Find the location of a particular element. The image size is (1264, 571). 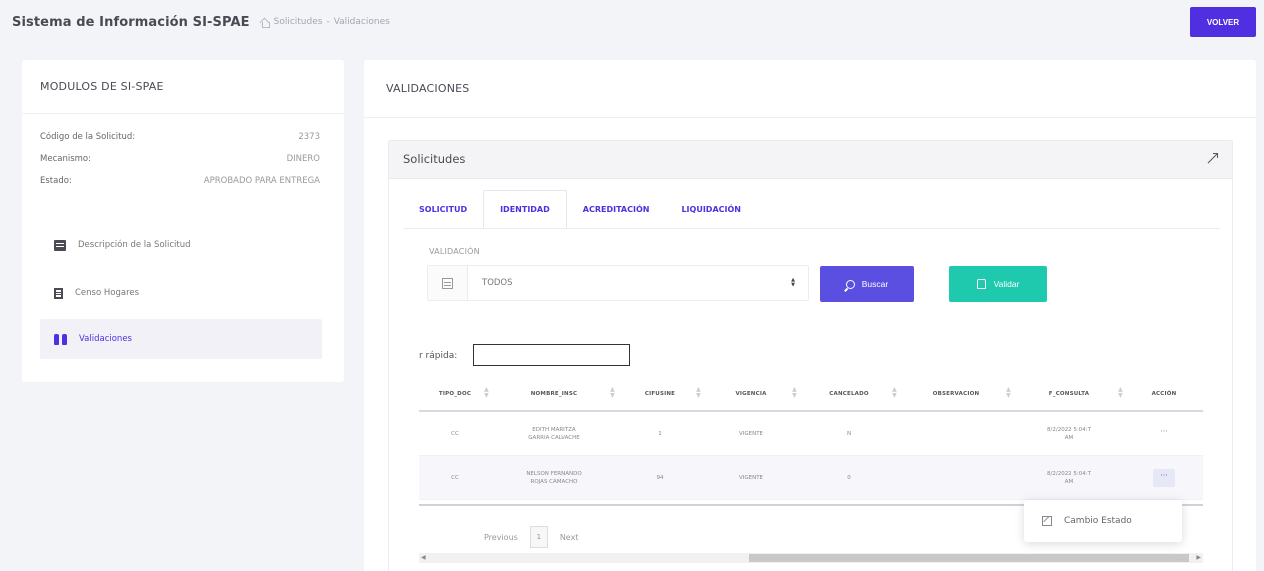

col-header: CIFUSINE ▲ ▼ is located at coordinates (660, 393).